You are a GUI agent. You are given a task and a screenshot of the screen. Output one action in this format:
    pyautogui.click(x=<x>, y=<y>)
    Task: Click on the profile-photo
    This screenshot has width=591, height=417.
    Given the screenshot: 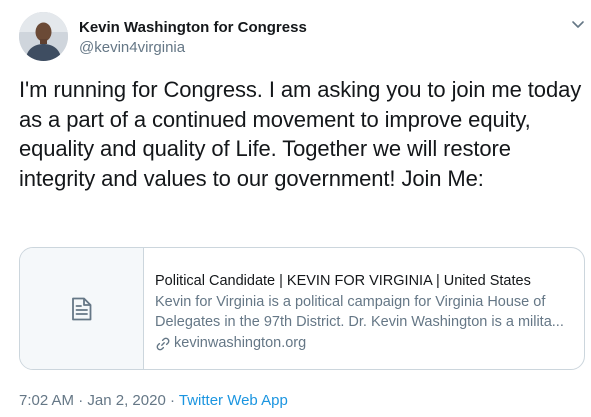 What is the action you would take?
    pyautogui.click(x=43, y=36)
    